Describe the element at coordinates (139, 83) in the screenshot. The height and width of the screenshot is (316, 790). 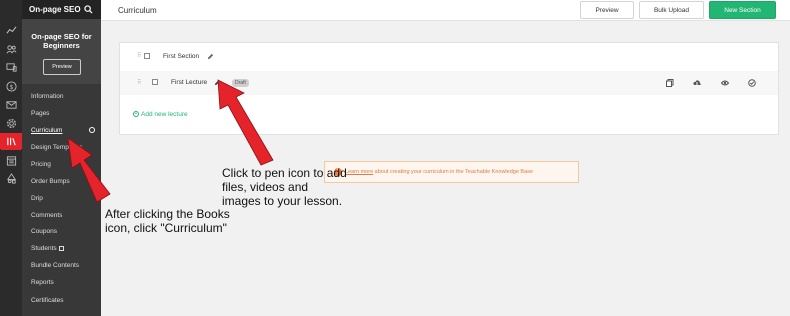
I see `lecture-drag-handle-icon: ⠿` at that location.